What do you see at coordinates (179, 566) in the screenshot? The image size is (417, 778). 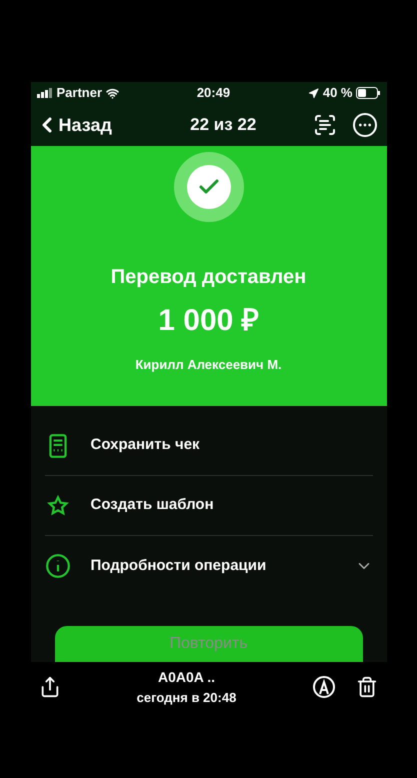 I see `action-label: Подробности операции` at bounding box center [179, 566].